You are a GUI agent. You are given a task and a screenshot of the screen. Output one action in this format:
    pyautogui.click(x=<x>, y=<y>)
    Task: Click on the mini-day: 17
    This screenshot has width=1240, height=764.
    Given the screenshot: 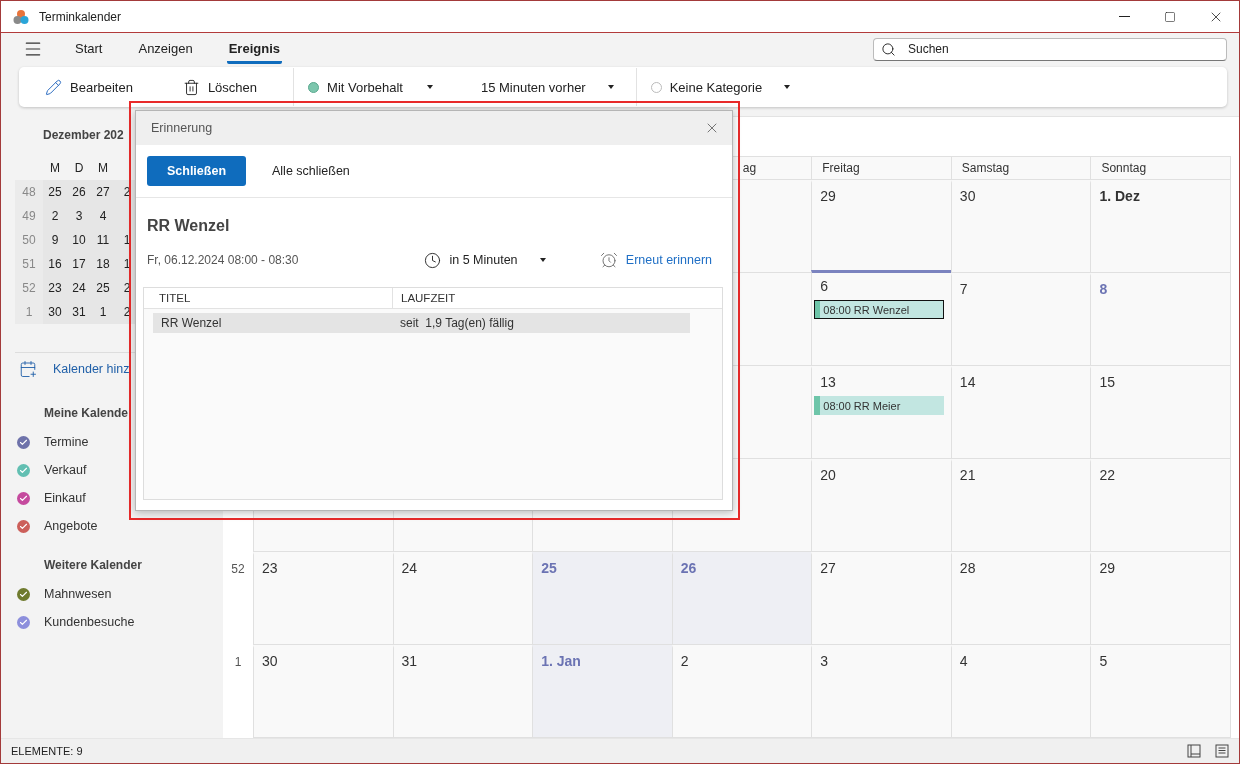 What is the action you would take?
    pyautogui.click(x=79, y=264)
    